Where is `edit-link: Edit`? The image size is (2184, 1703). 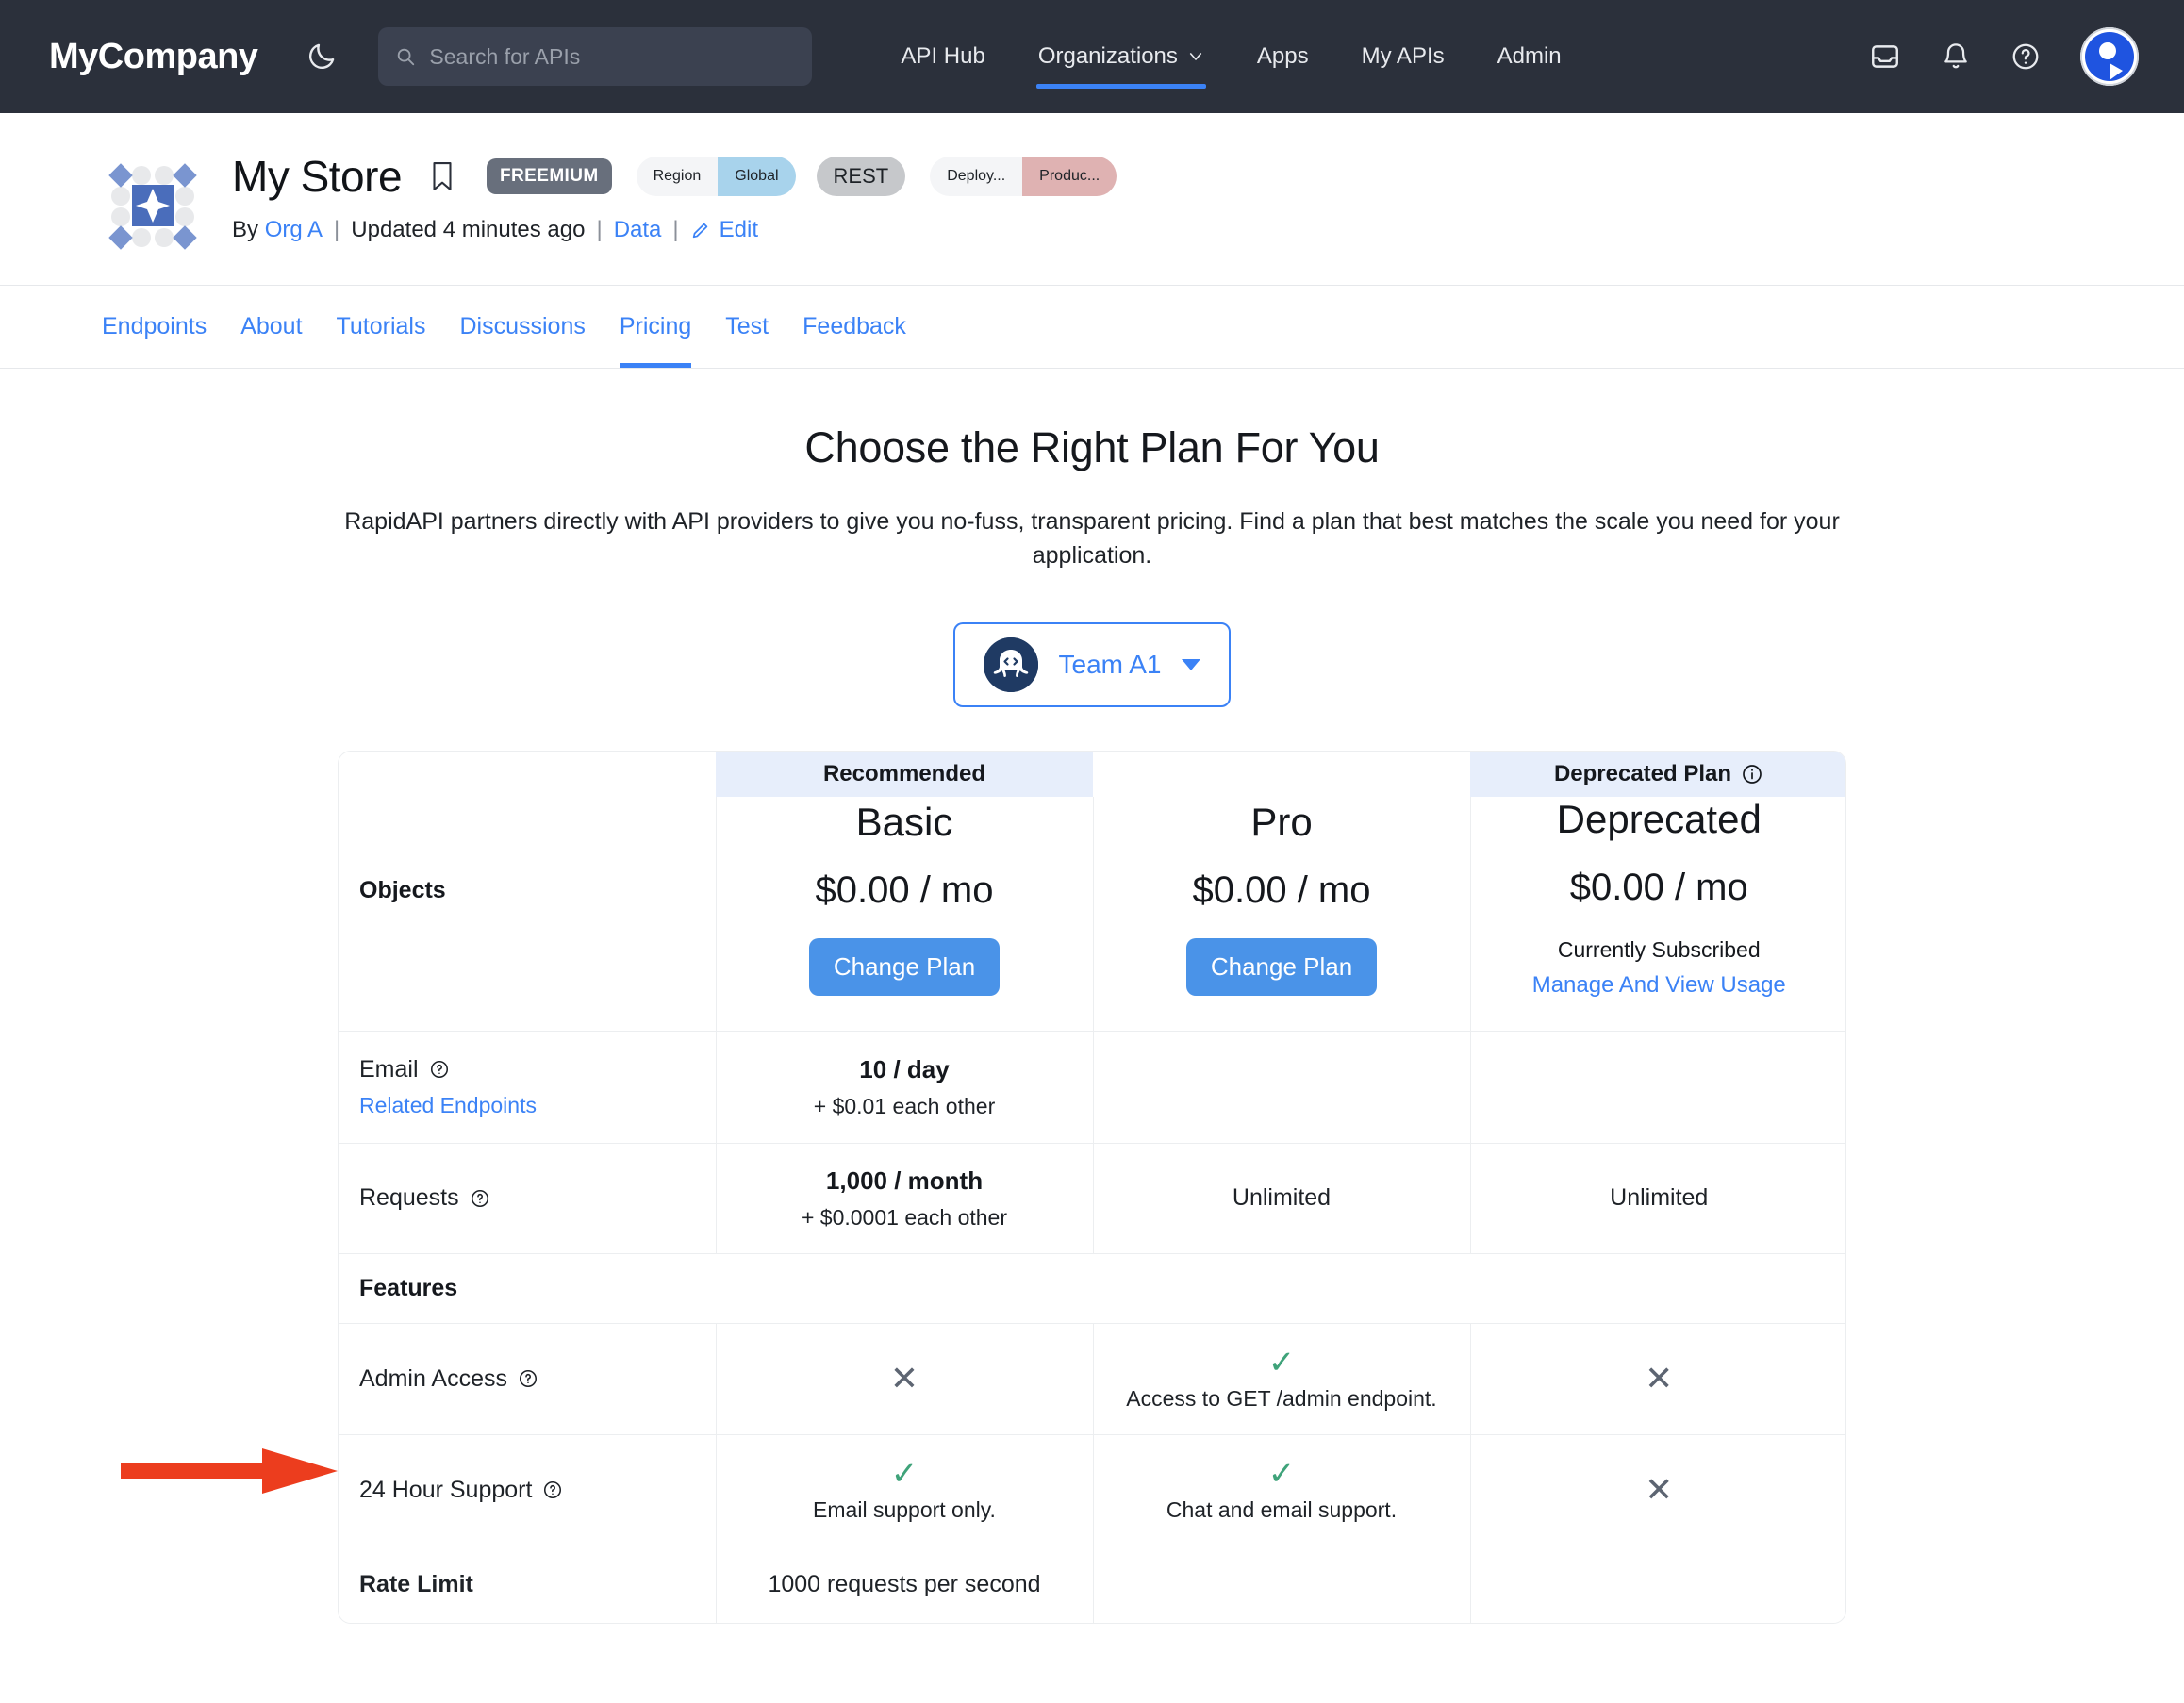 edit-link: Edit is located at coordinates (724, 230).